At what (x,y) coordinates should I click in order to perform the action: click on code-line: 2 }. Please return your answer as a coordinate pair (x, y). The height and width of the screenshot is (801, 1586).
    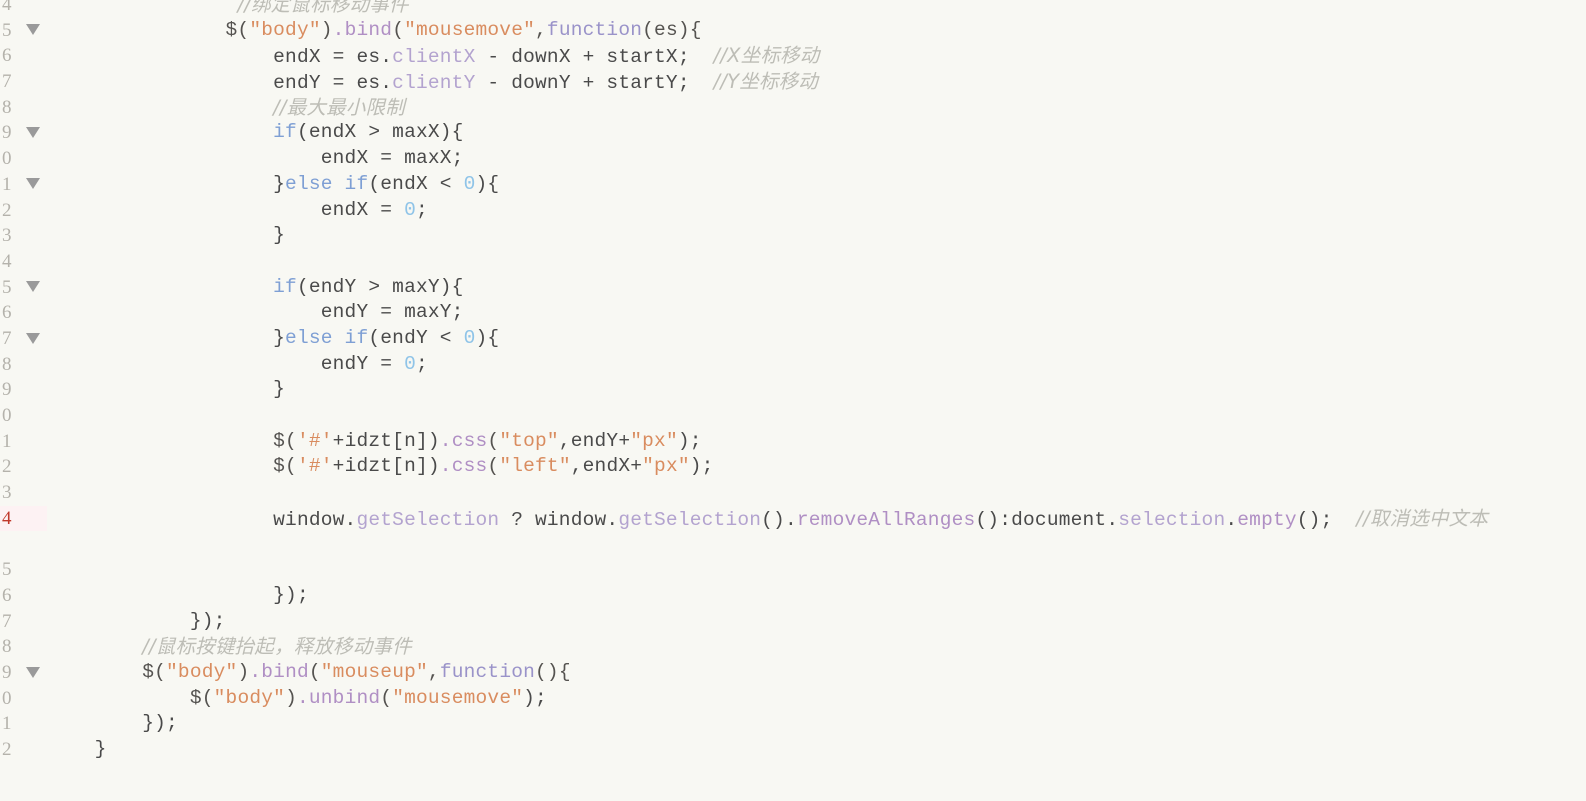
    Looking at the image, I should click on (793, 750).